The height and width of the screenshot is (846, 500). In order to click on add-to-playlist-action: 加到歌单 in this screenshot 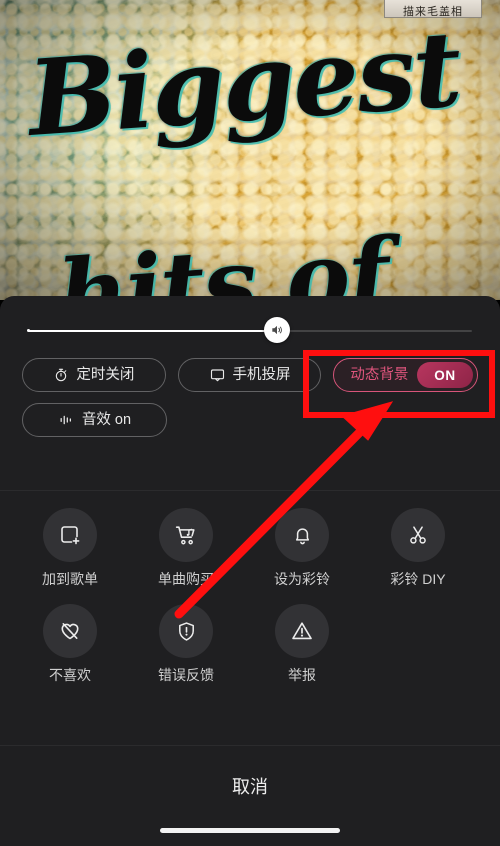, I will do `click(70, 547)`.